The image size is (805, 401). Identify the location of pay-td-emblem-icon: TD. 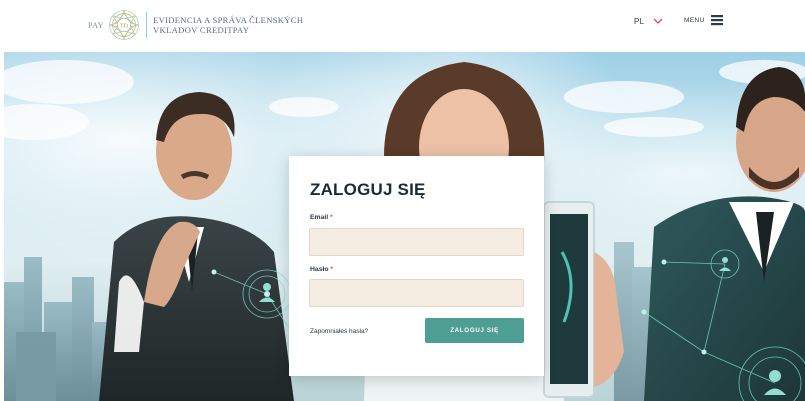
(124, 25).